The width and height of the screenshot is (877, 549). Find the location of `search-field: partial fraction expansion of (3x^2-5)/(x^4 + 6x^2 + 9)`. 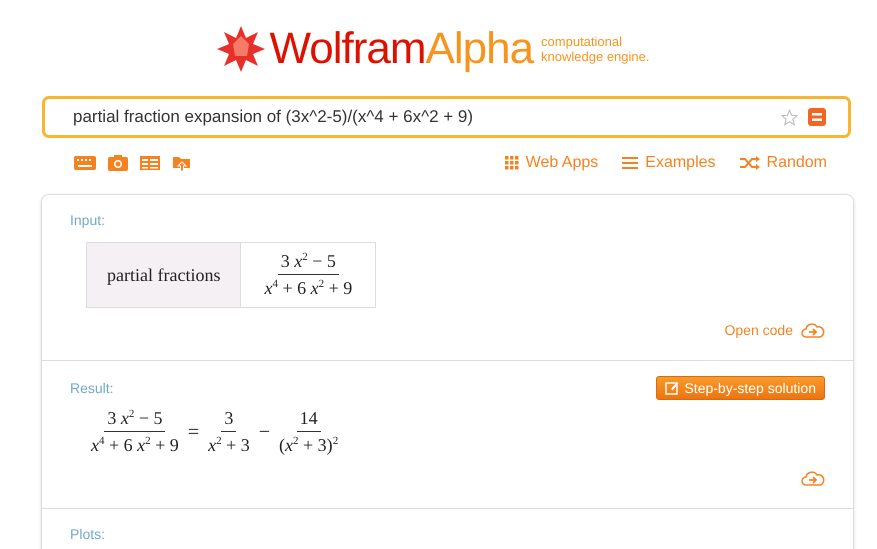

search-field: partial fraction expansion of (3x^2-5)/(x^4 + 6x^2 + 9) is located at coordinates (446, 117).